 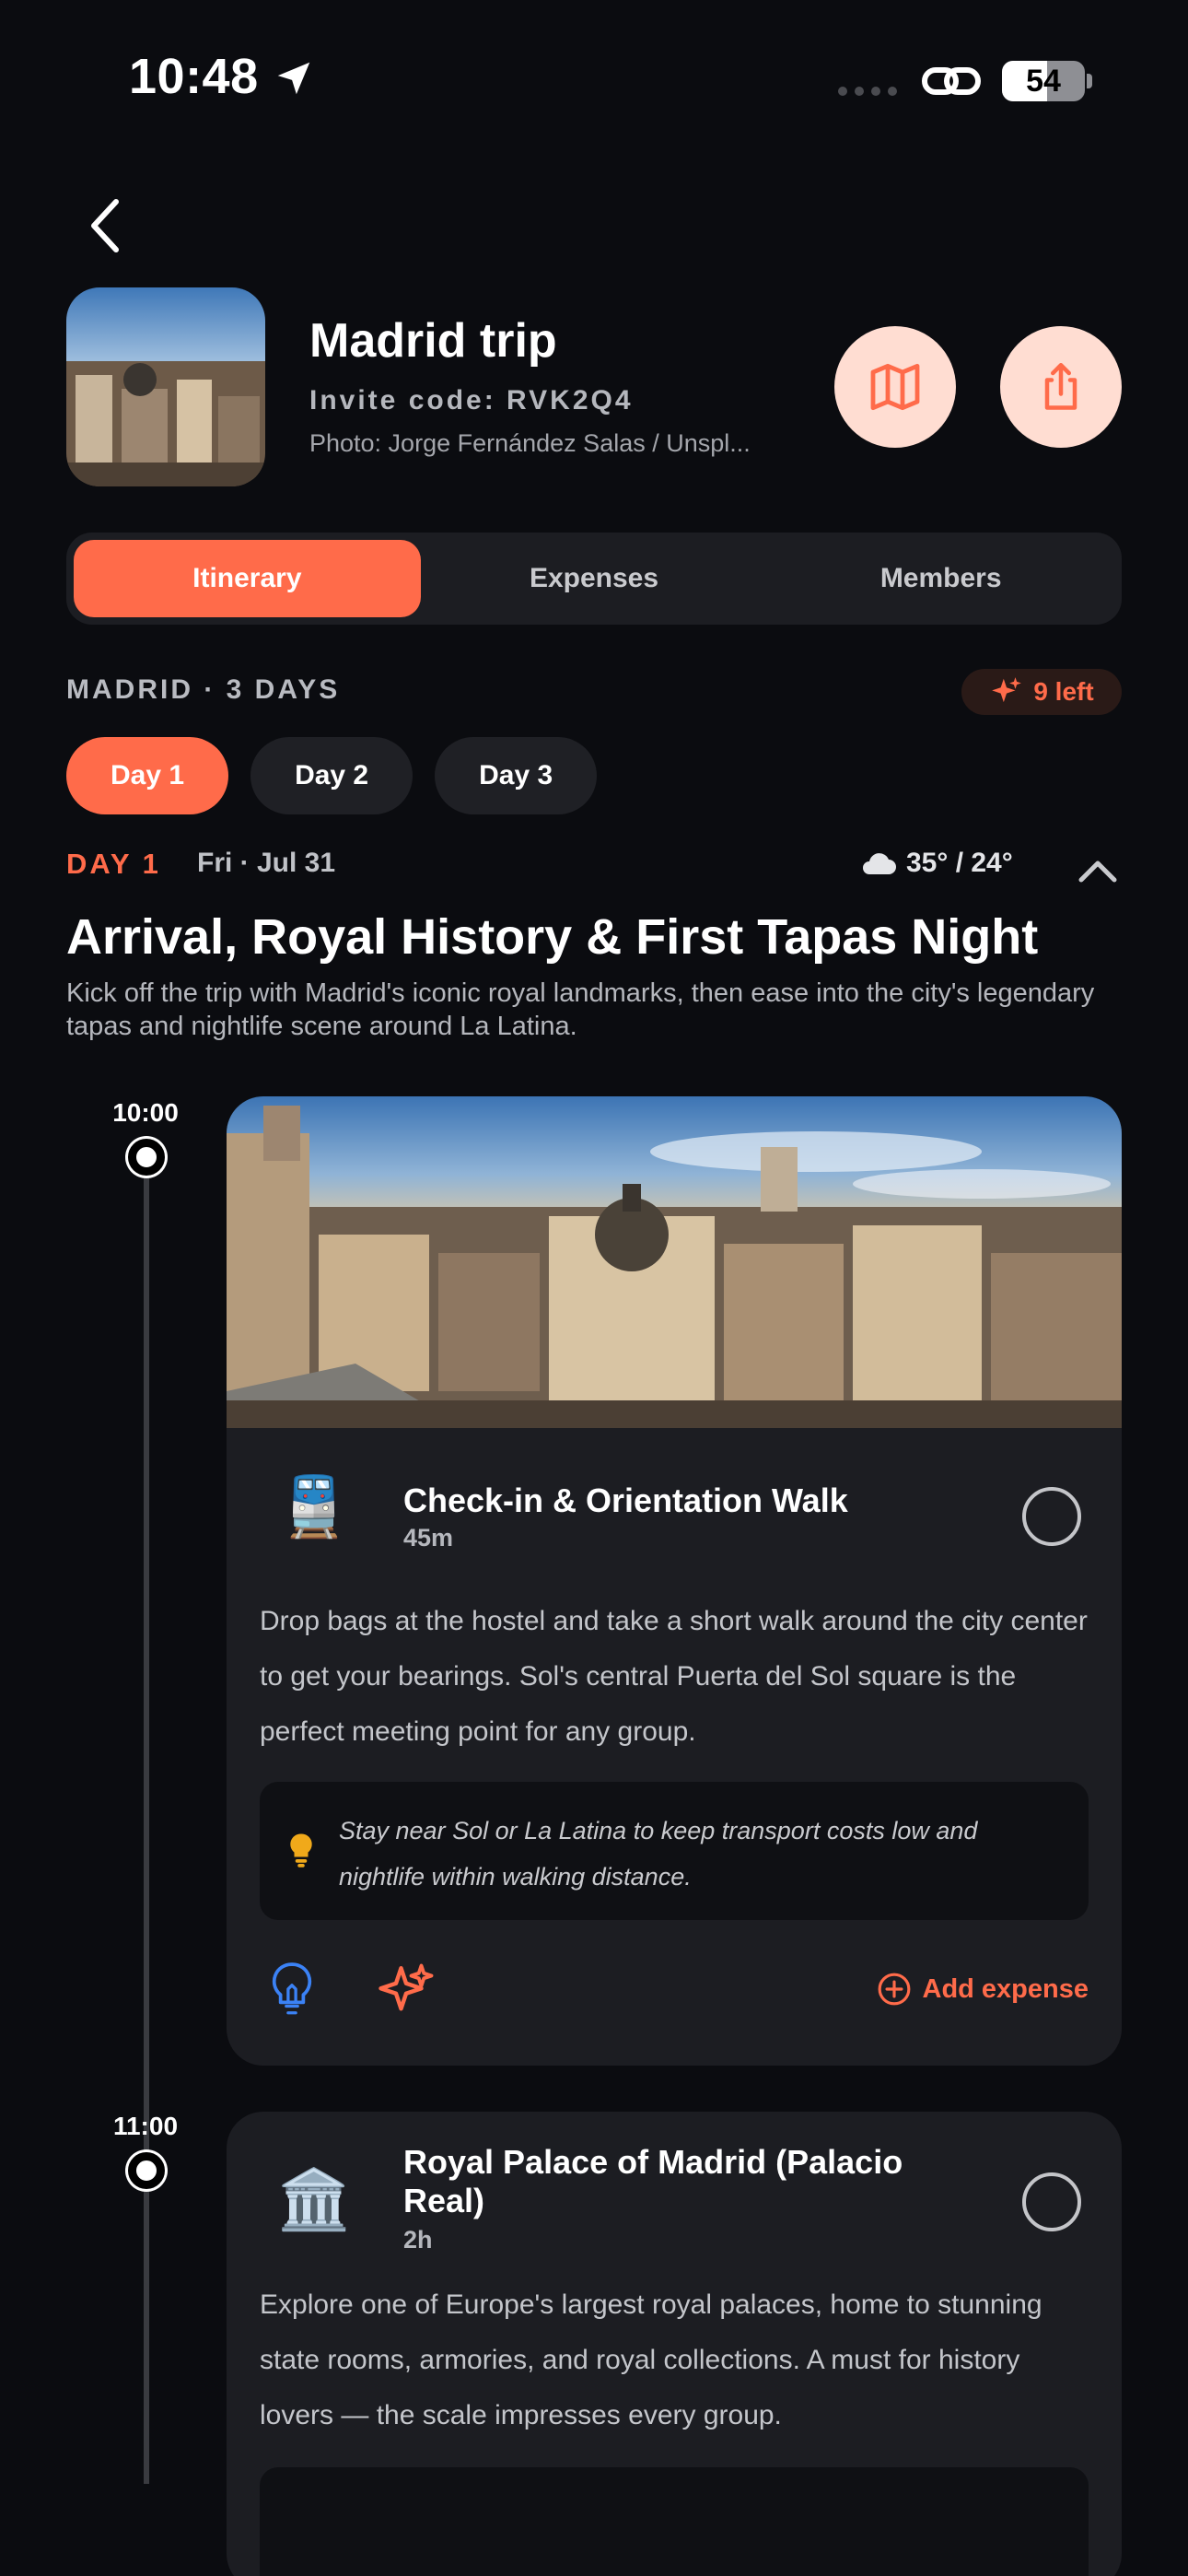 What do you see at coordinates (147, 775) in the screenshot?
I see `day-chip-1: Day 1` at bounding box center [147, 775].